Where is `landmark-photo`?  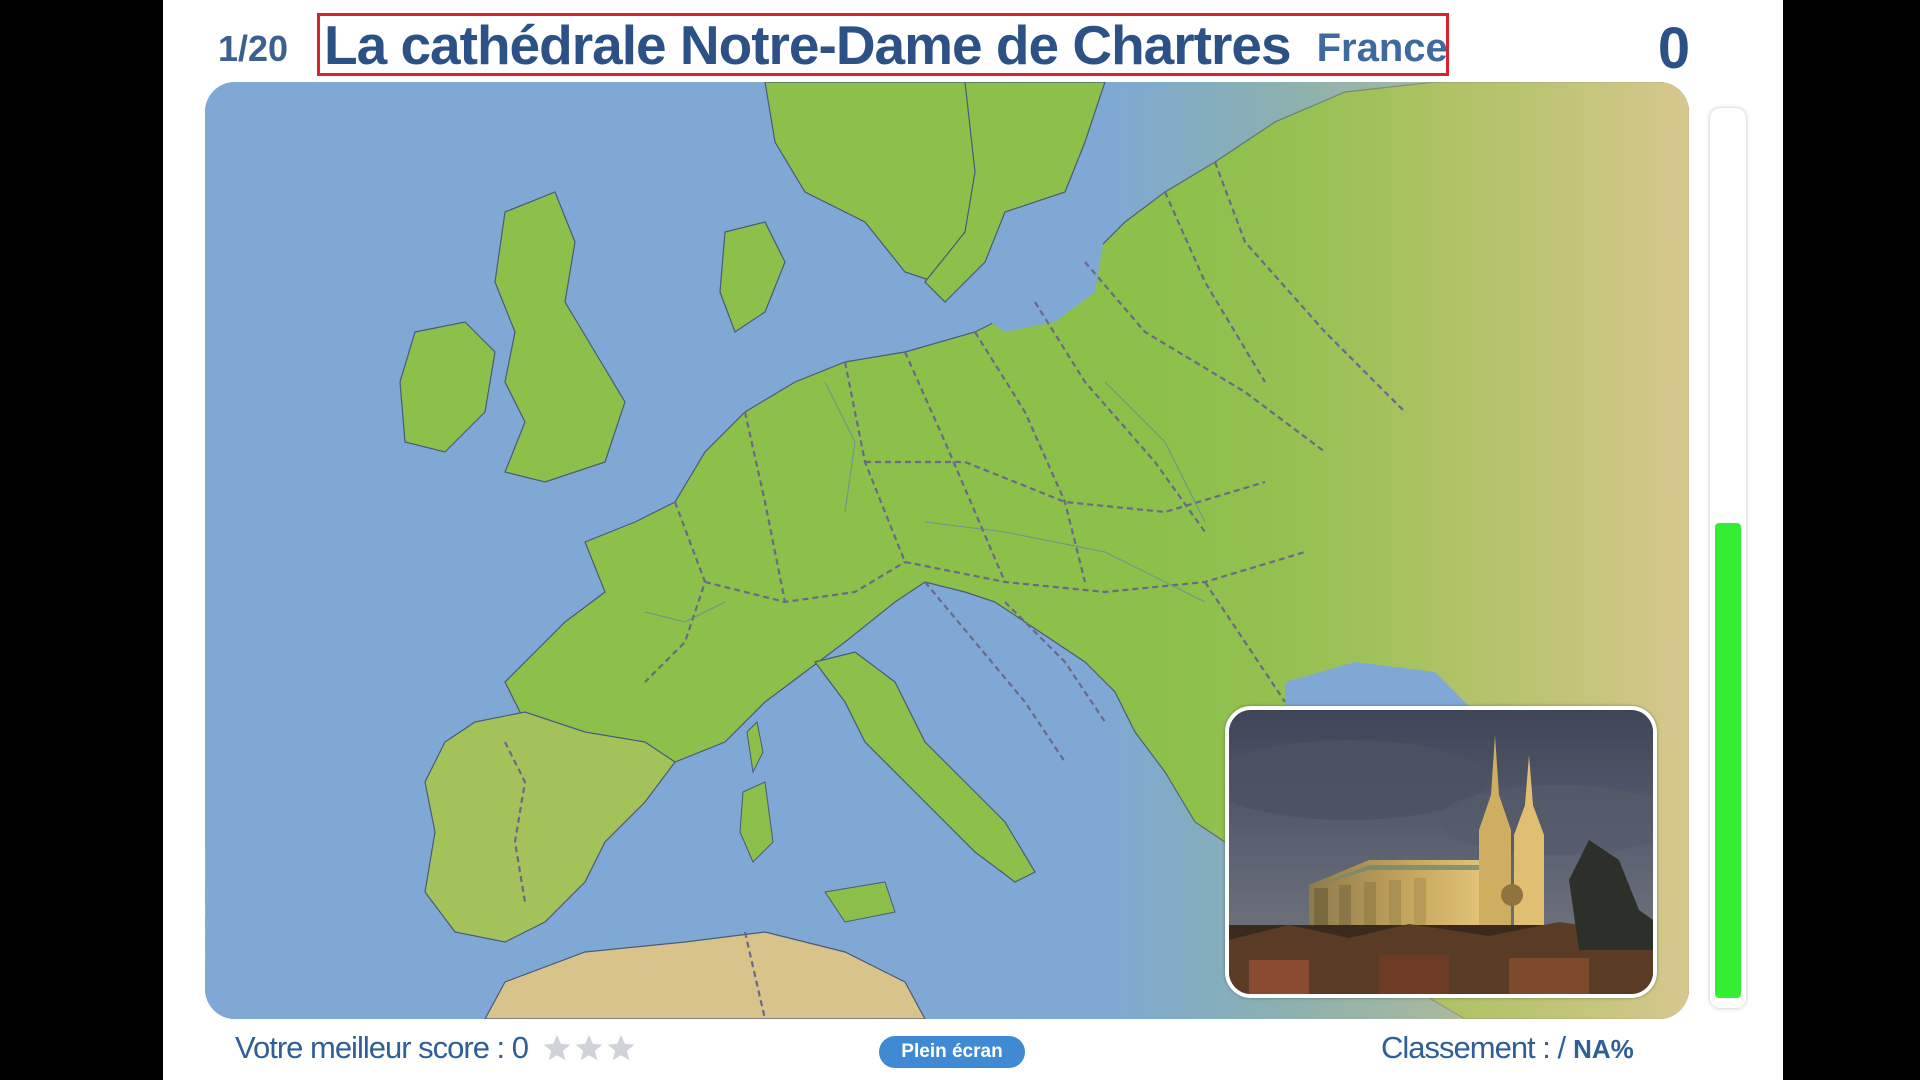 landmark-photo is located at coordinates (1441, 852).